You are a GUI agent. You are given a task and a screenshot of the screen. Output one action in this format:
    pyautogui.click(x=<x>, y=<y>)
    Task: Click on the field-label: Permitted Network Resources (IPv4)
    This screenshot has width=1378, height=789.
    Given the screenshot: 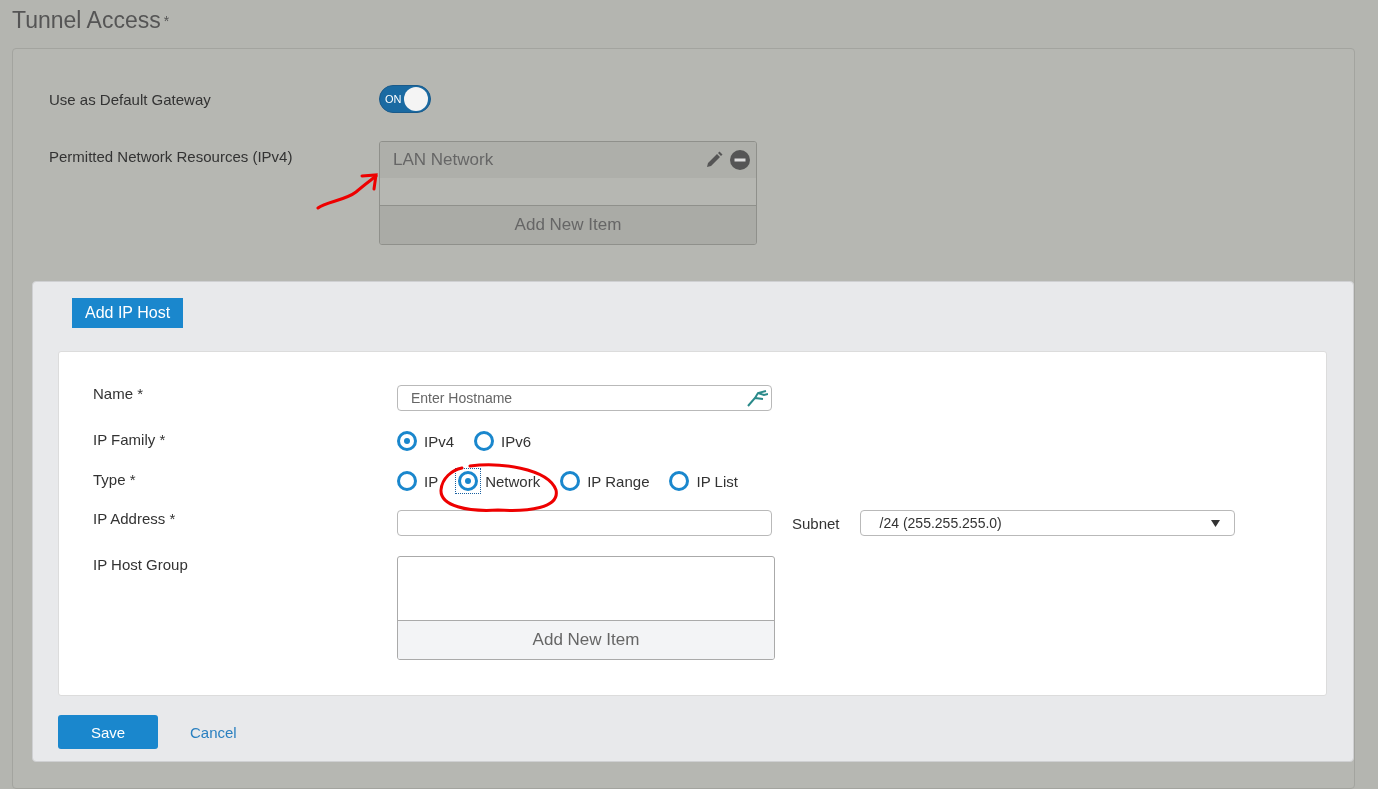 What is the action you would take?
    pyautogui.click(x=171, y=156)
    